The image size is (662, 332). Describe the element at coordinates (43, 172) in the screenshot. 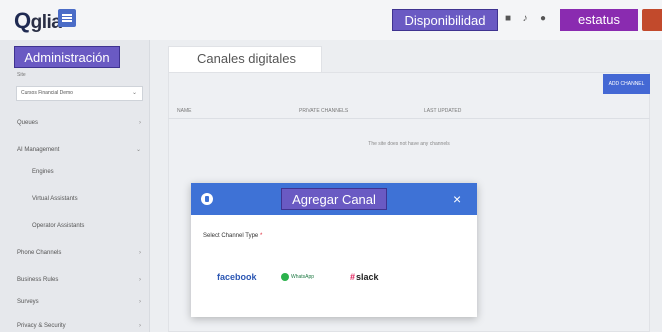

I see `sidebar-item-label: Engines` at that location.